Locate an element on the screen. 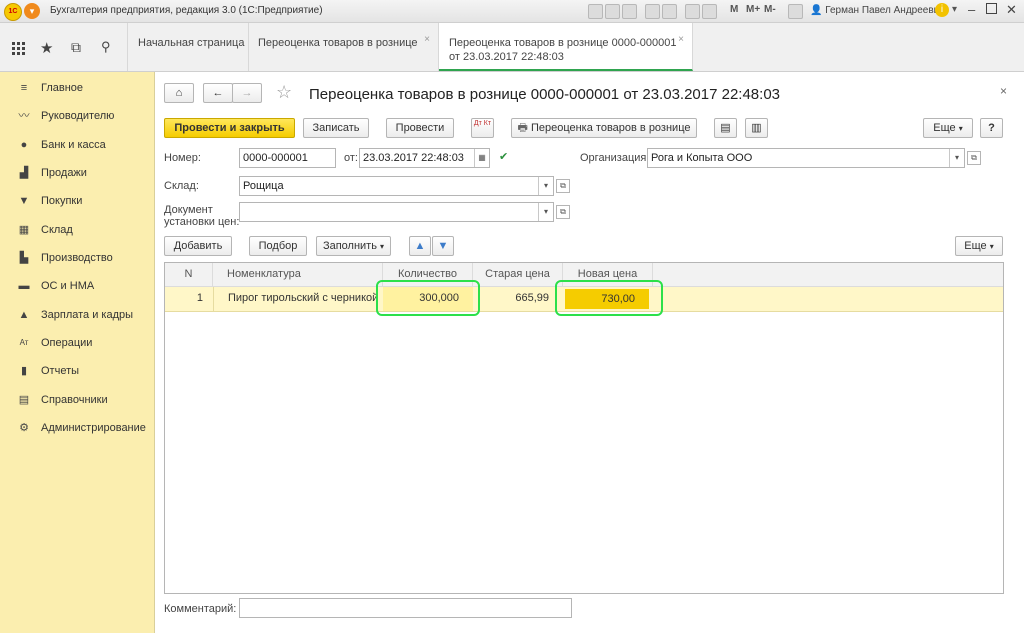  favorite-star-icon: ☆ is located at coordinates (284, 92).